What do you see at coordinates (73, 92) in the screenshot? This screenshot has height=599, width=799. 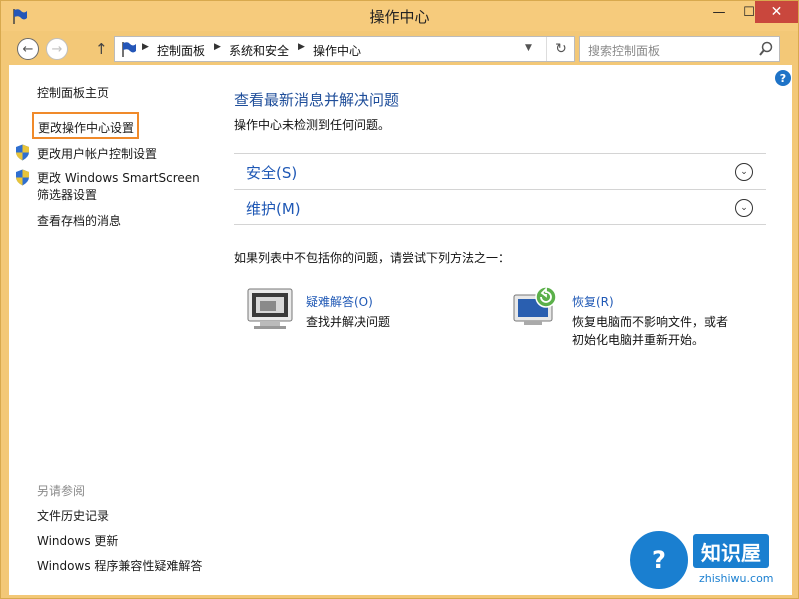 I see `sidebar-link-home: 控制面板主页` at bounding box center [73, 92].